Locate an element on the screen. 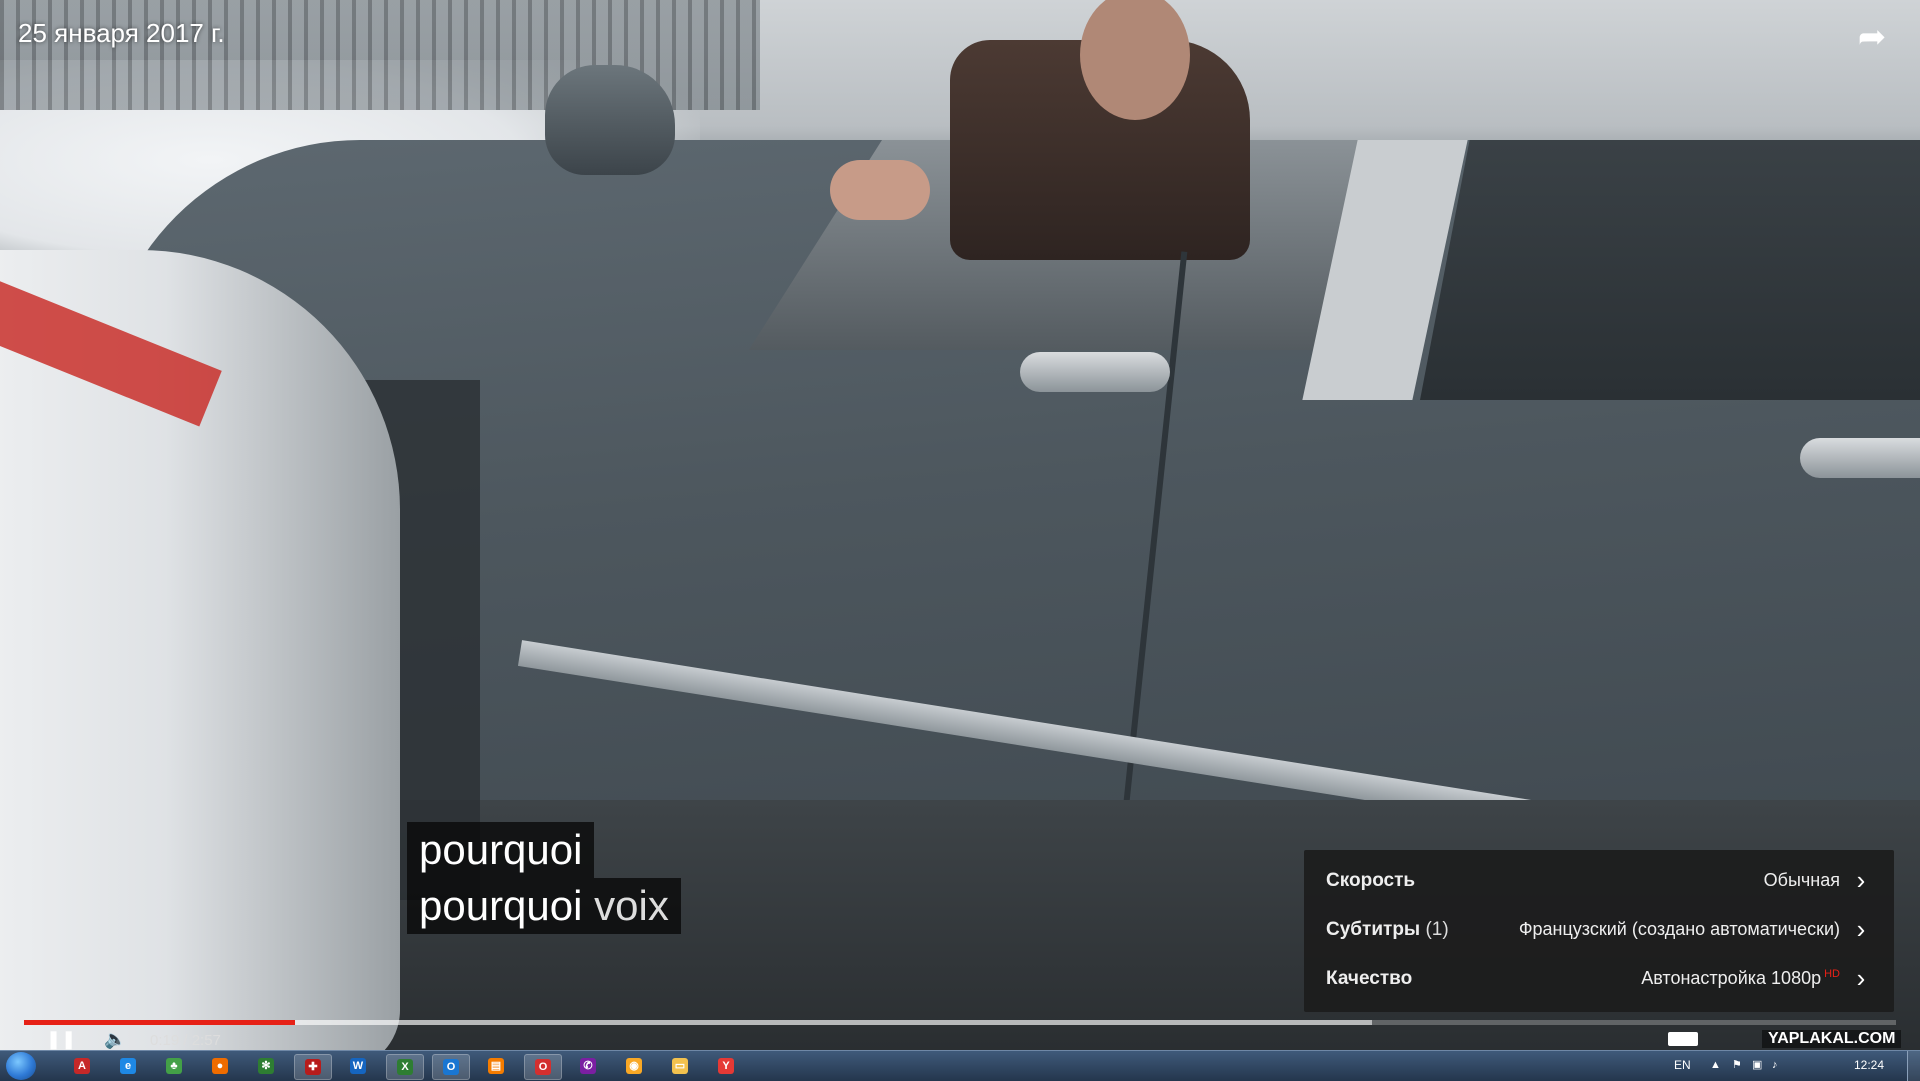  caption-line-1: pourquoi is located at coordinates (501, 850).